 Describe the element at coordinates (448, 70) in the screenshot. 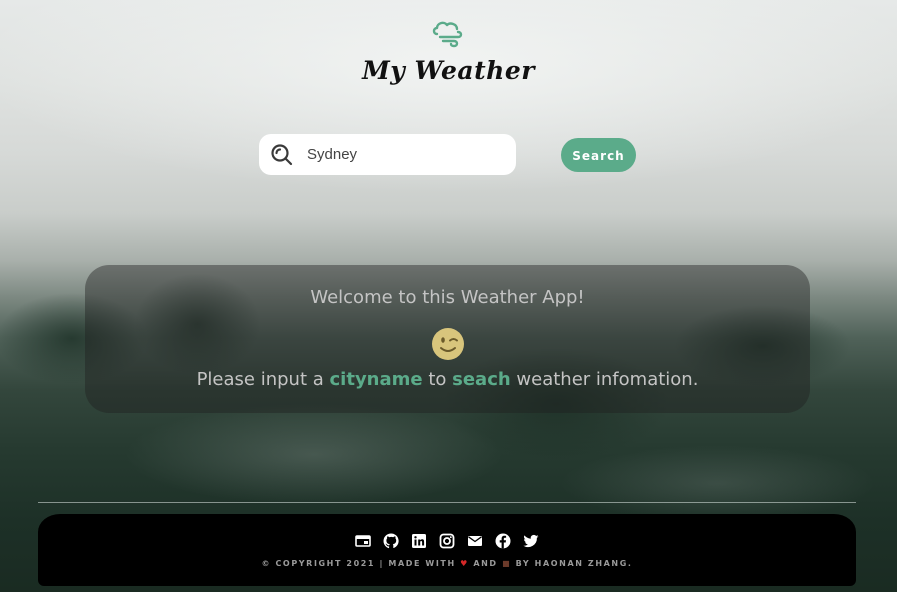

I see `app-title: My Weather` at that location.